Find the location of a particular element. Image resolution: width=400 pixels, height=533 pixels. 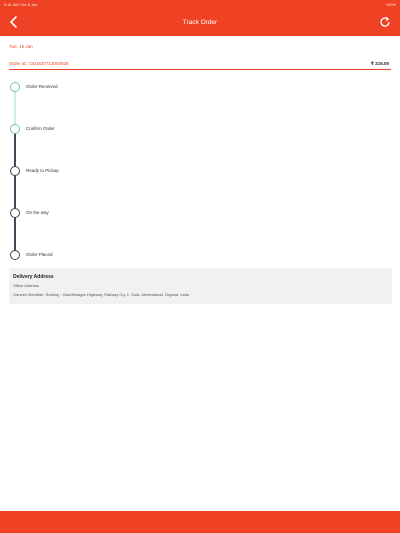

step-label: Confirm Order is located at coordinates (40, 128).